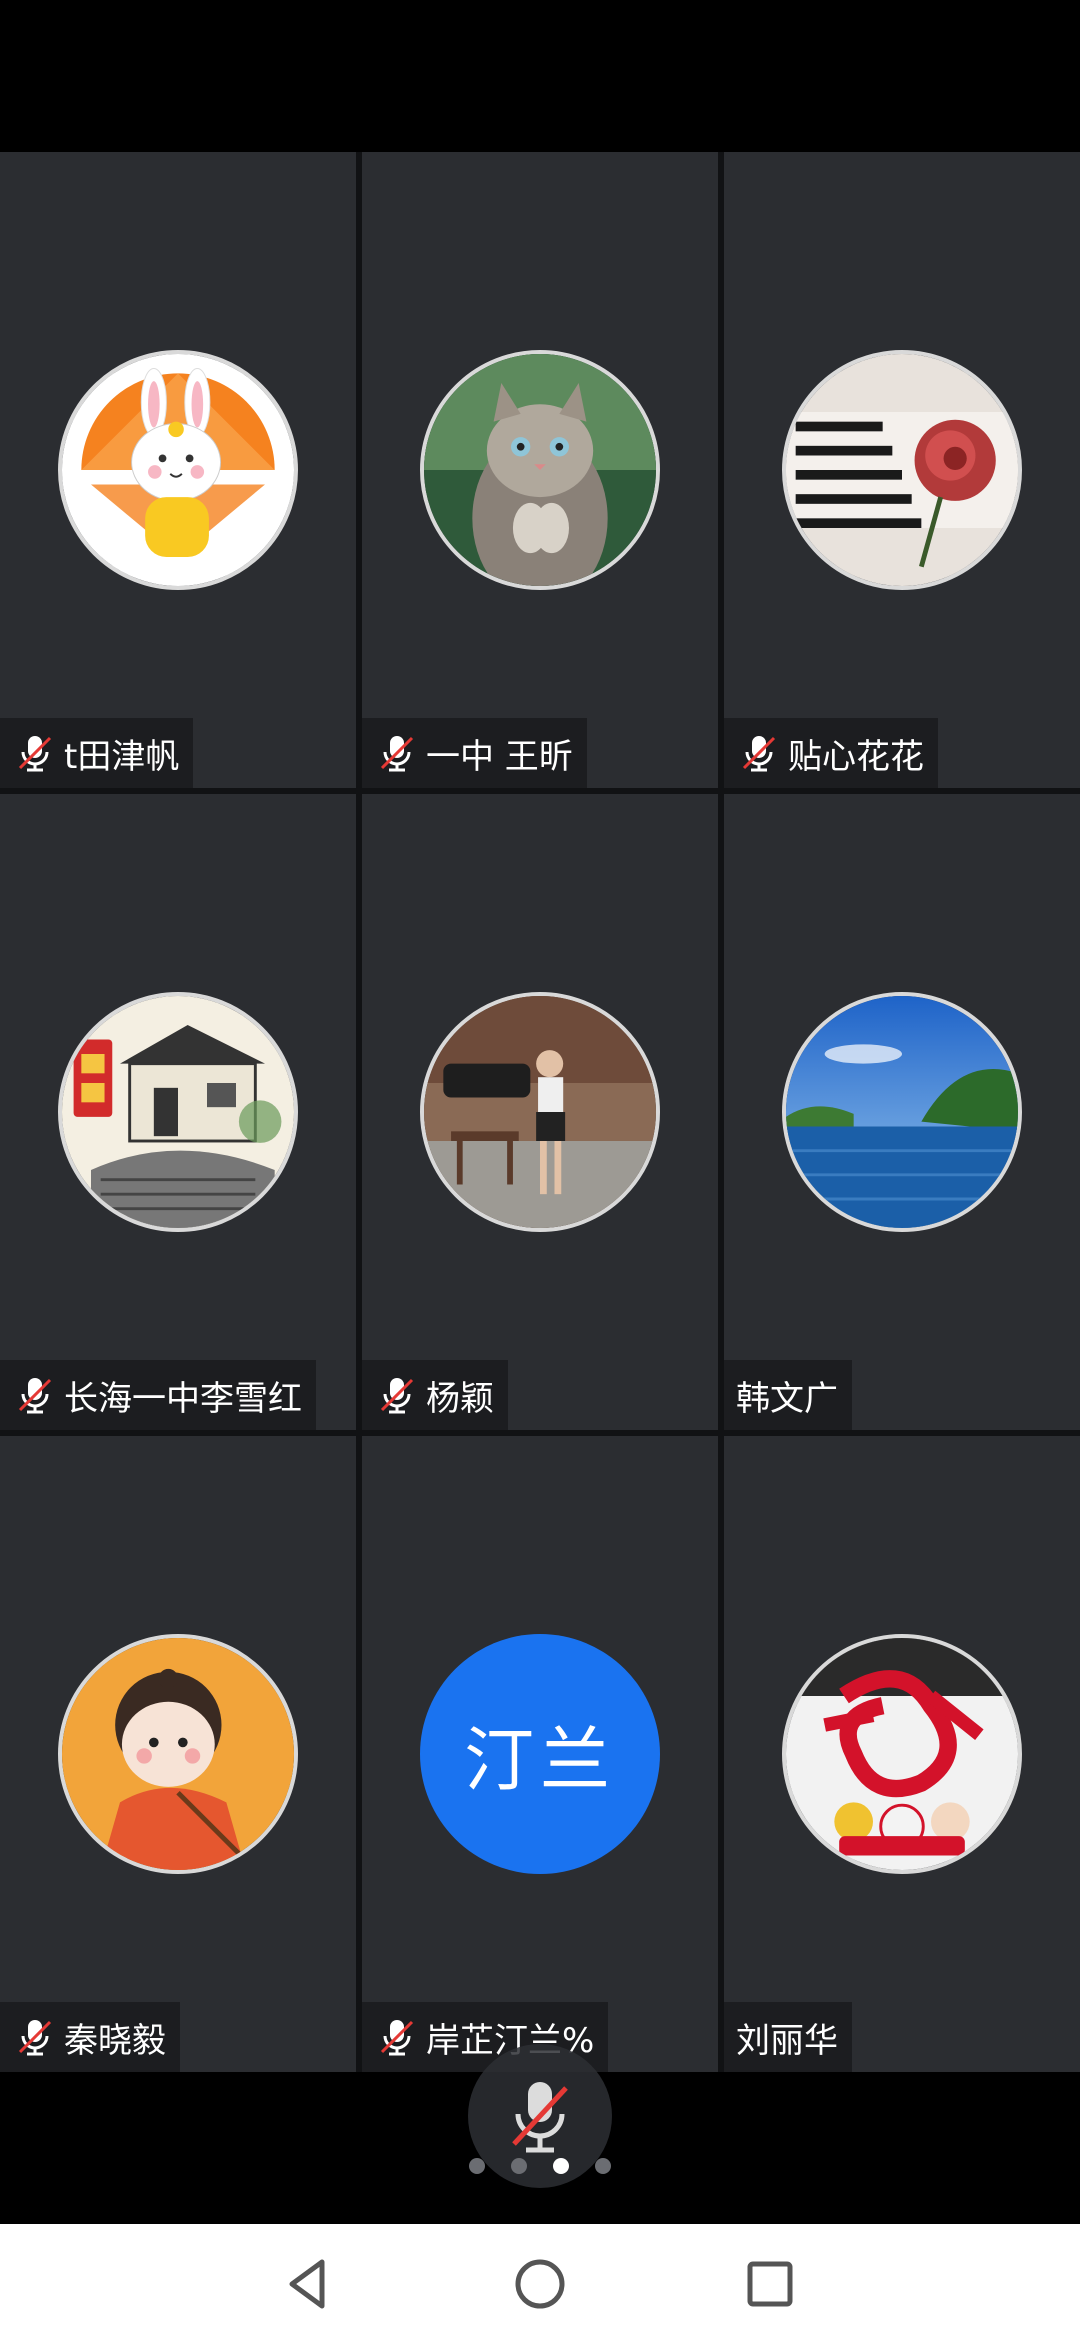 The width and height of the screenshot is (1080, 2340). I want to click on good-luck-painting-avatar-image, so click(178, 1112).